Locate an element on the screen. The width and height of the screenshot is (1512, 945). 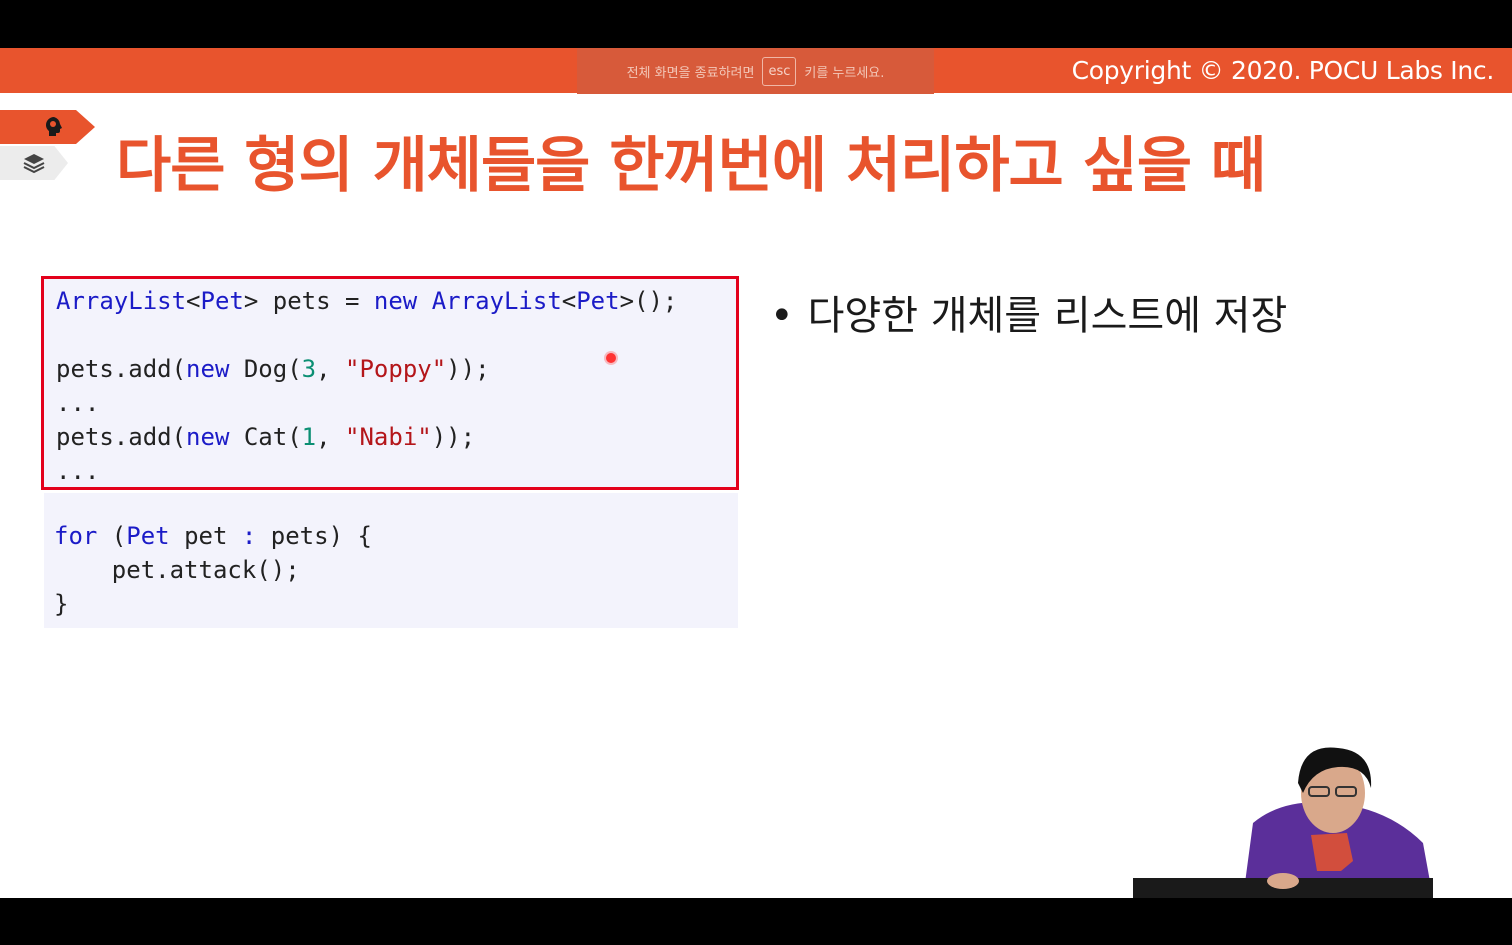
slide-title: 다른 형의 개체들을 한꺼번에 처리하고 싶을 때 is located at coordinates (691, 166).